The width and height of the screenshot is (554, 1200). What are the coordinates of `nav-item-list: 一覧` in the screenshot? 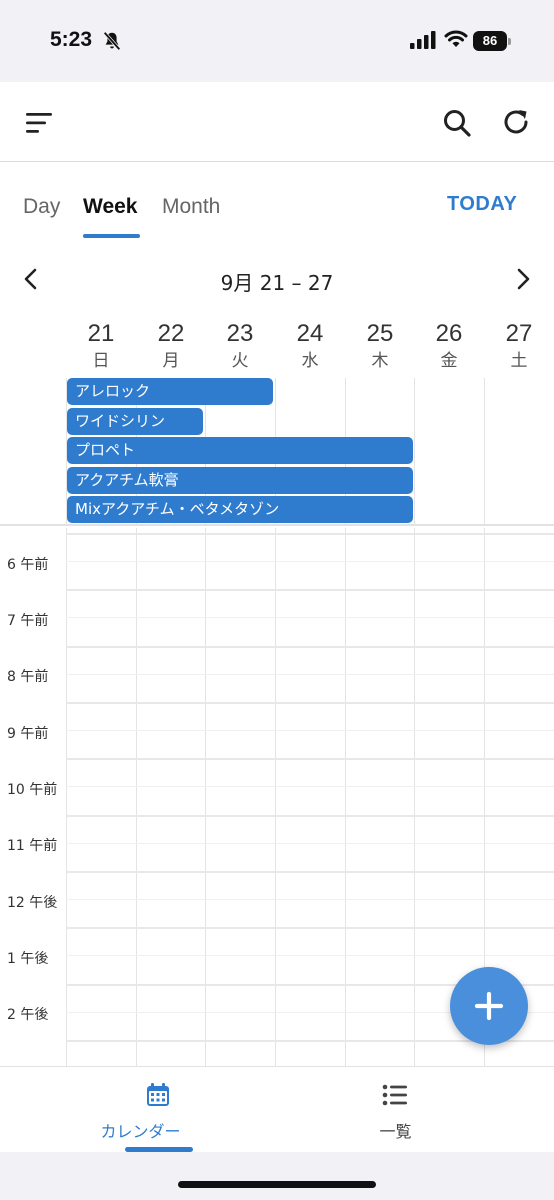 It's located at (395, 1110).